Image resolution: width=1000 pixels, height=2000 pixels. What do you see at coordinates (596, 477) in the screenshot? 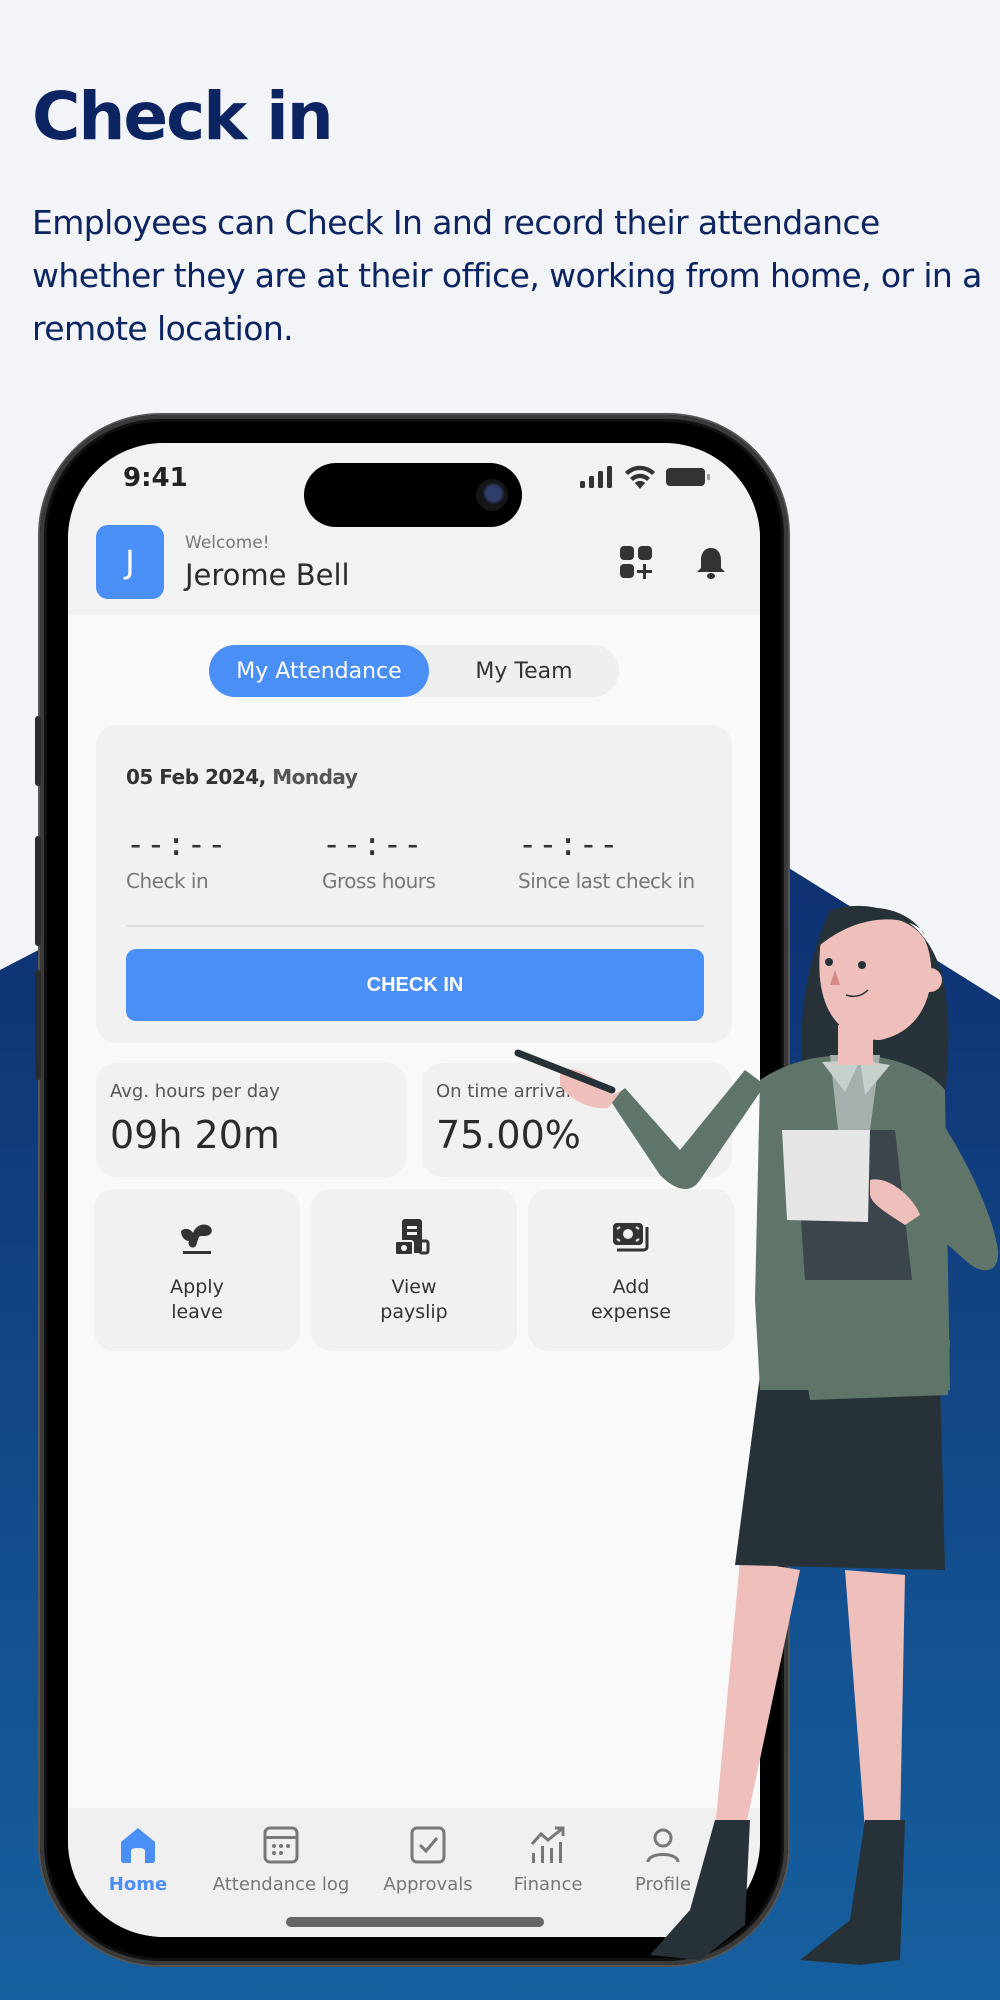
I see `signal-icon` at bounding box center [596, 477].